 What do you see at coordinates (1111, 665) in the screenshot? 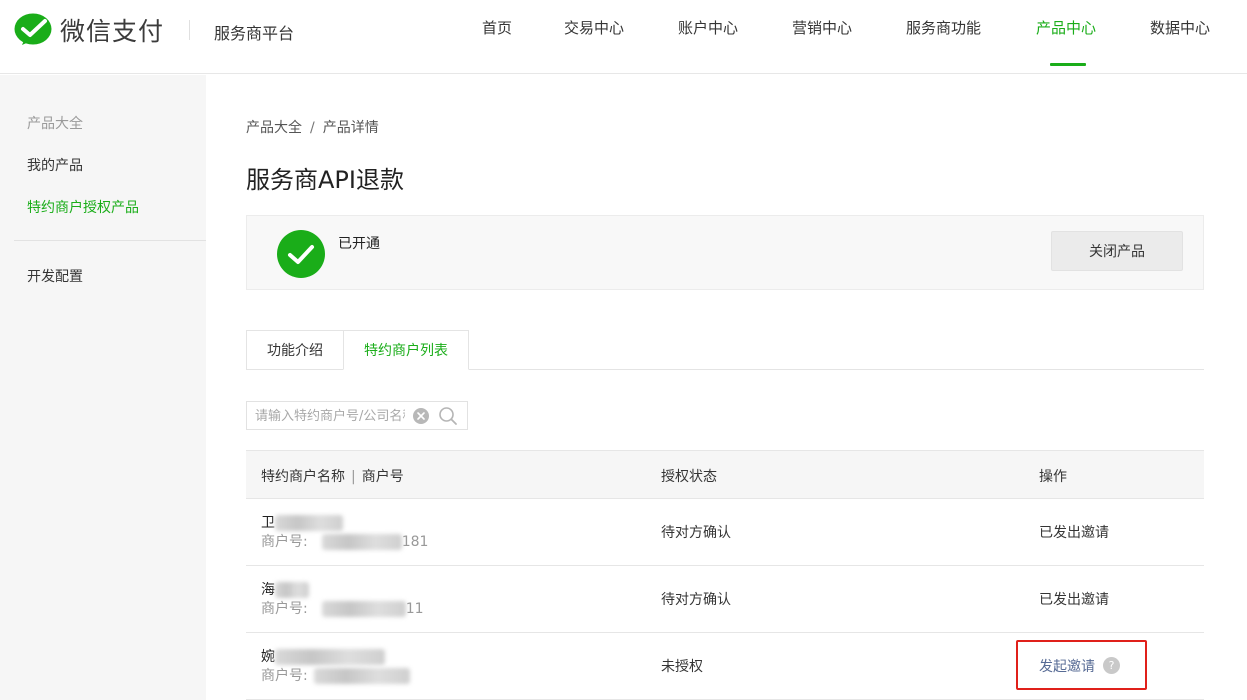
I see `help-icon: ?` at bounding box center [1111, 665].